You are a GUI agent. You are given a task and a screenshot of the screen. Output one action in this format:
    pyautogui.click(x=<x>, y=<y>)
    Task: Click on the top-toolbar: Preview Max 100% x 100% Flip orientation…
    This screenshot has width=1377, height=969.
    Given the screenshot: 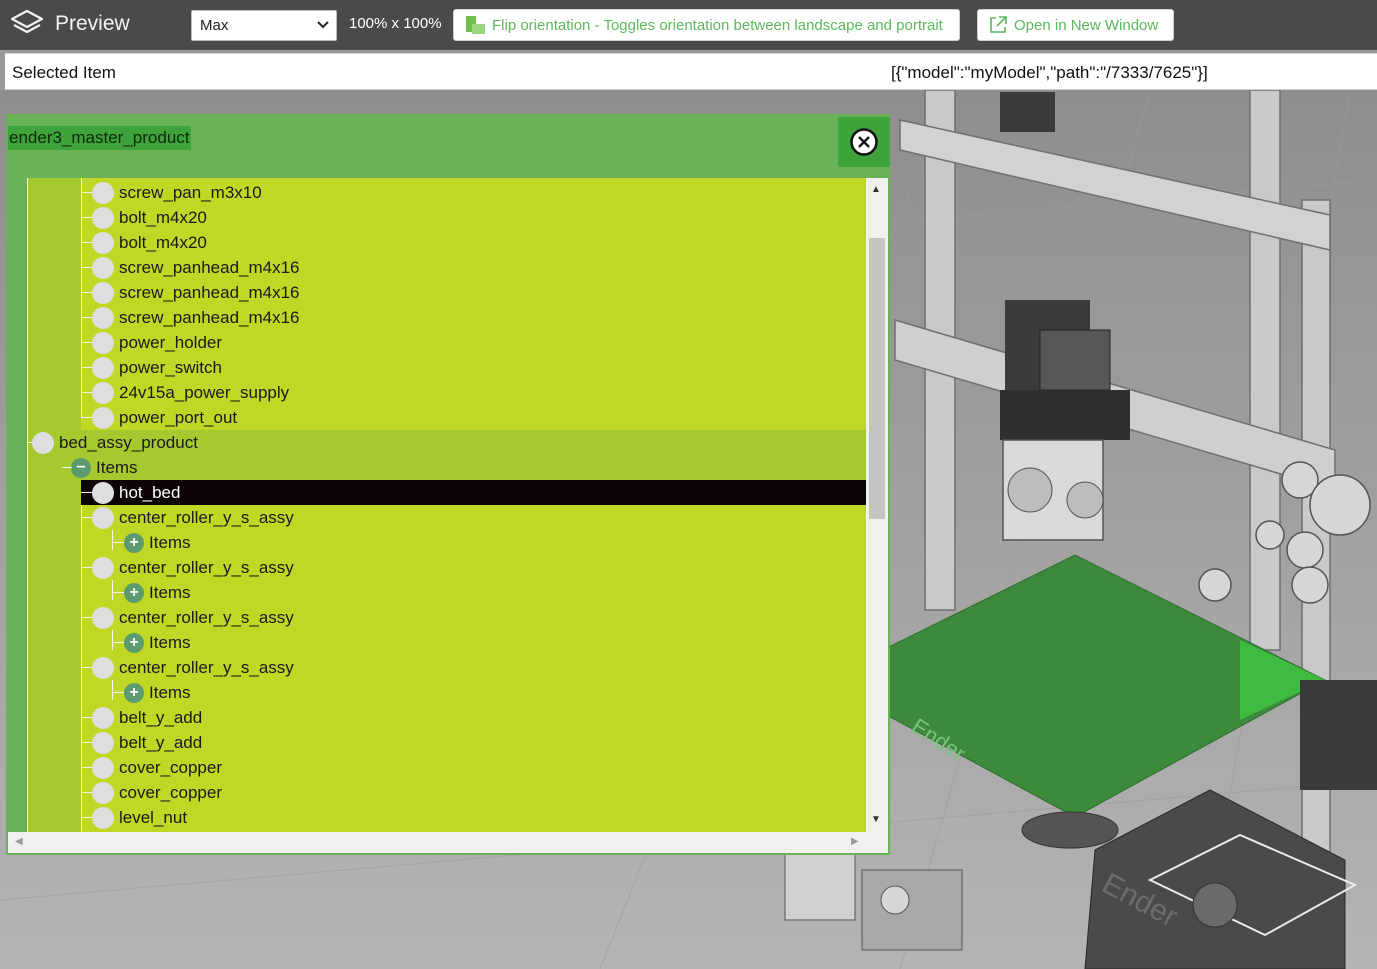 What is the action you would take?
    pyautogui.click(x=688, y=25)
    